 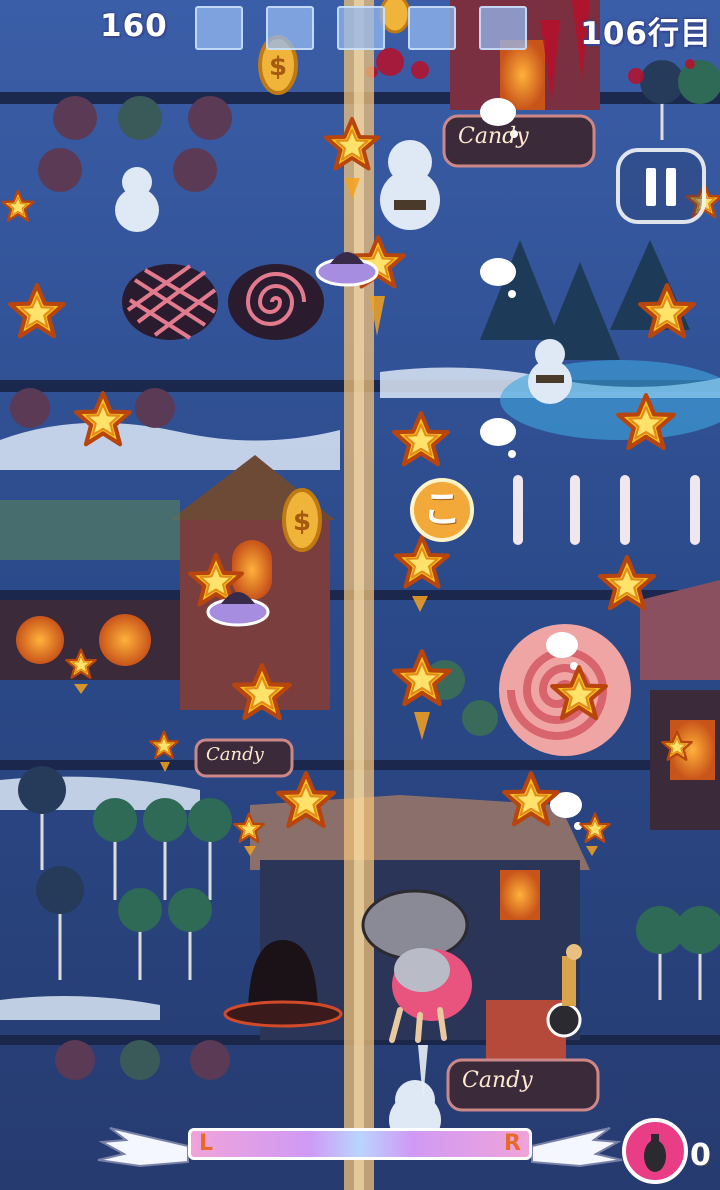 What do you see at coordinates (360, 1144) in the screenshot?
I see `tilt-meter: L R` at bounding box center [360, 1144].